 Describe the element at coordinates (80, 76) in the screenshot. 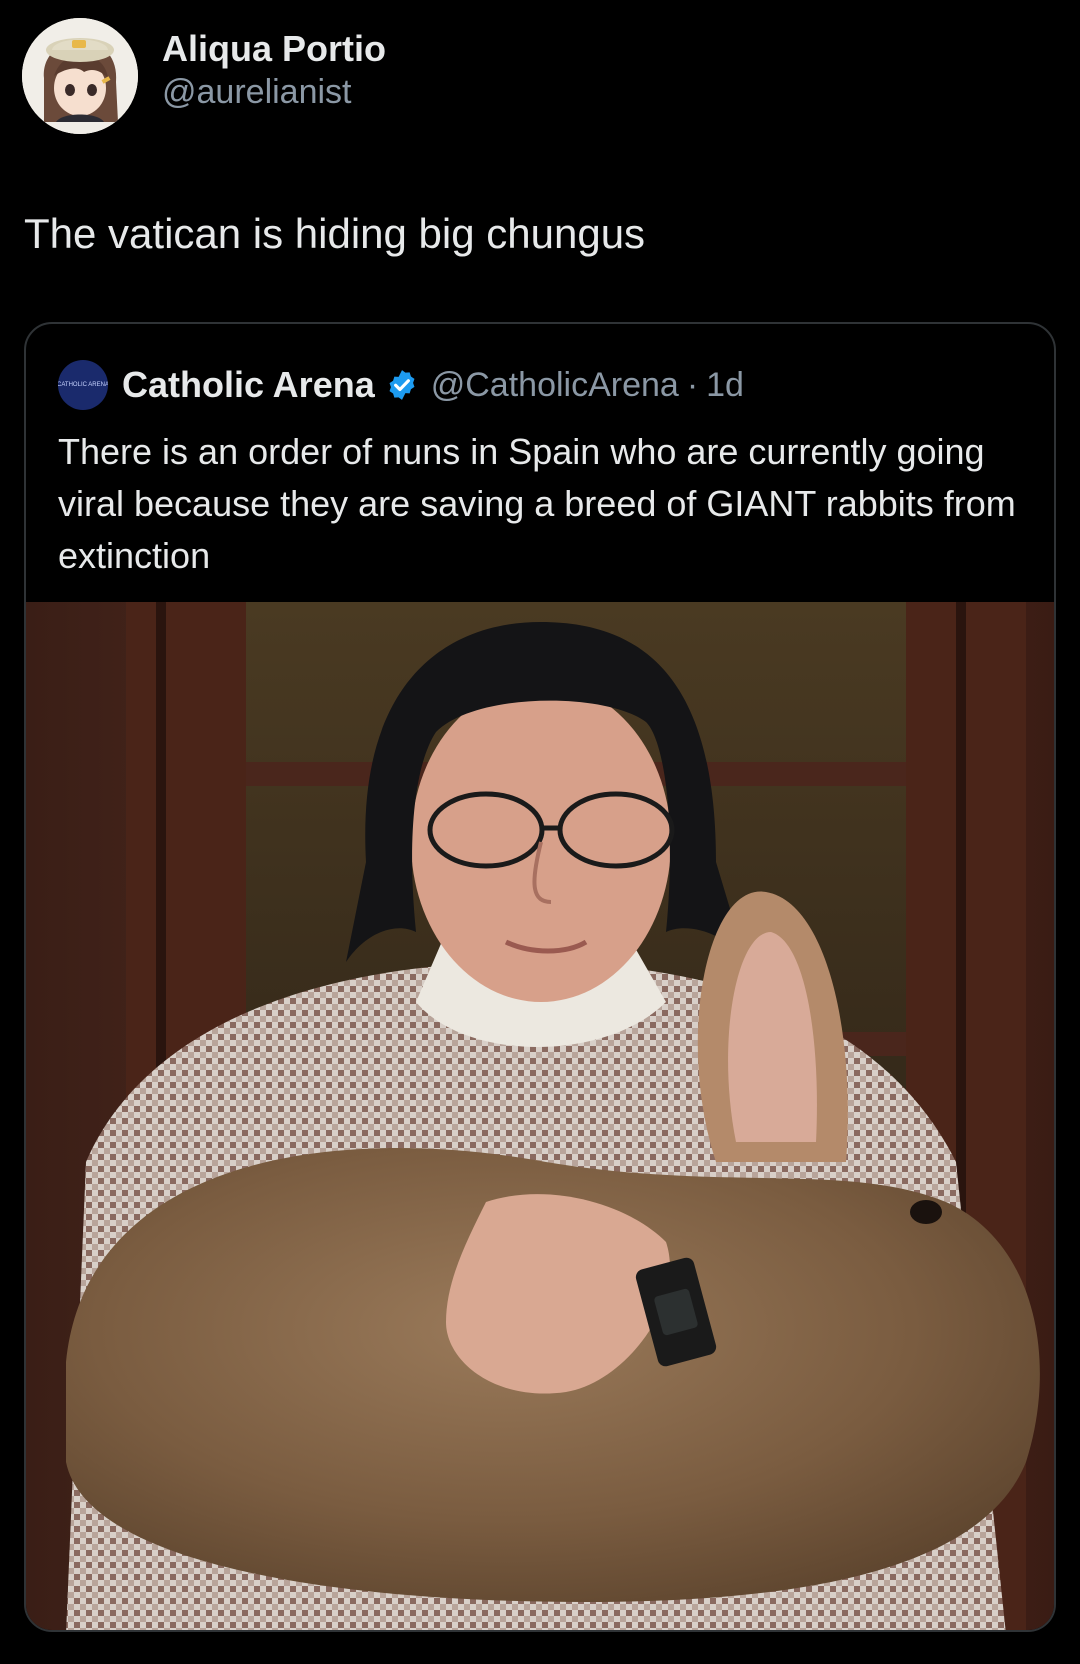

I see `author-avatar` at that location.